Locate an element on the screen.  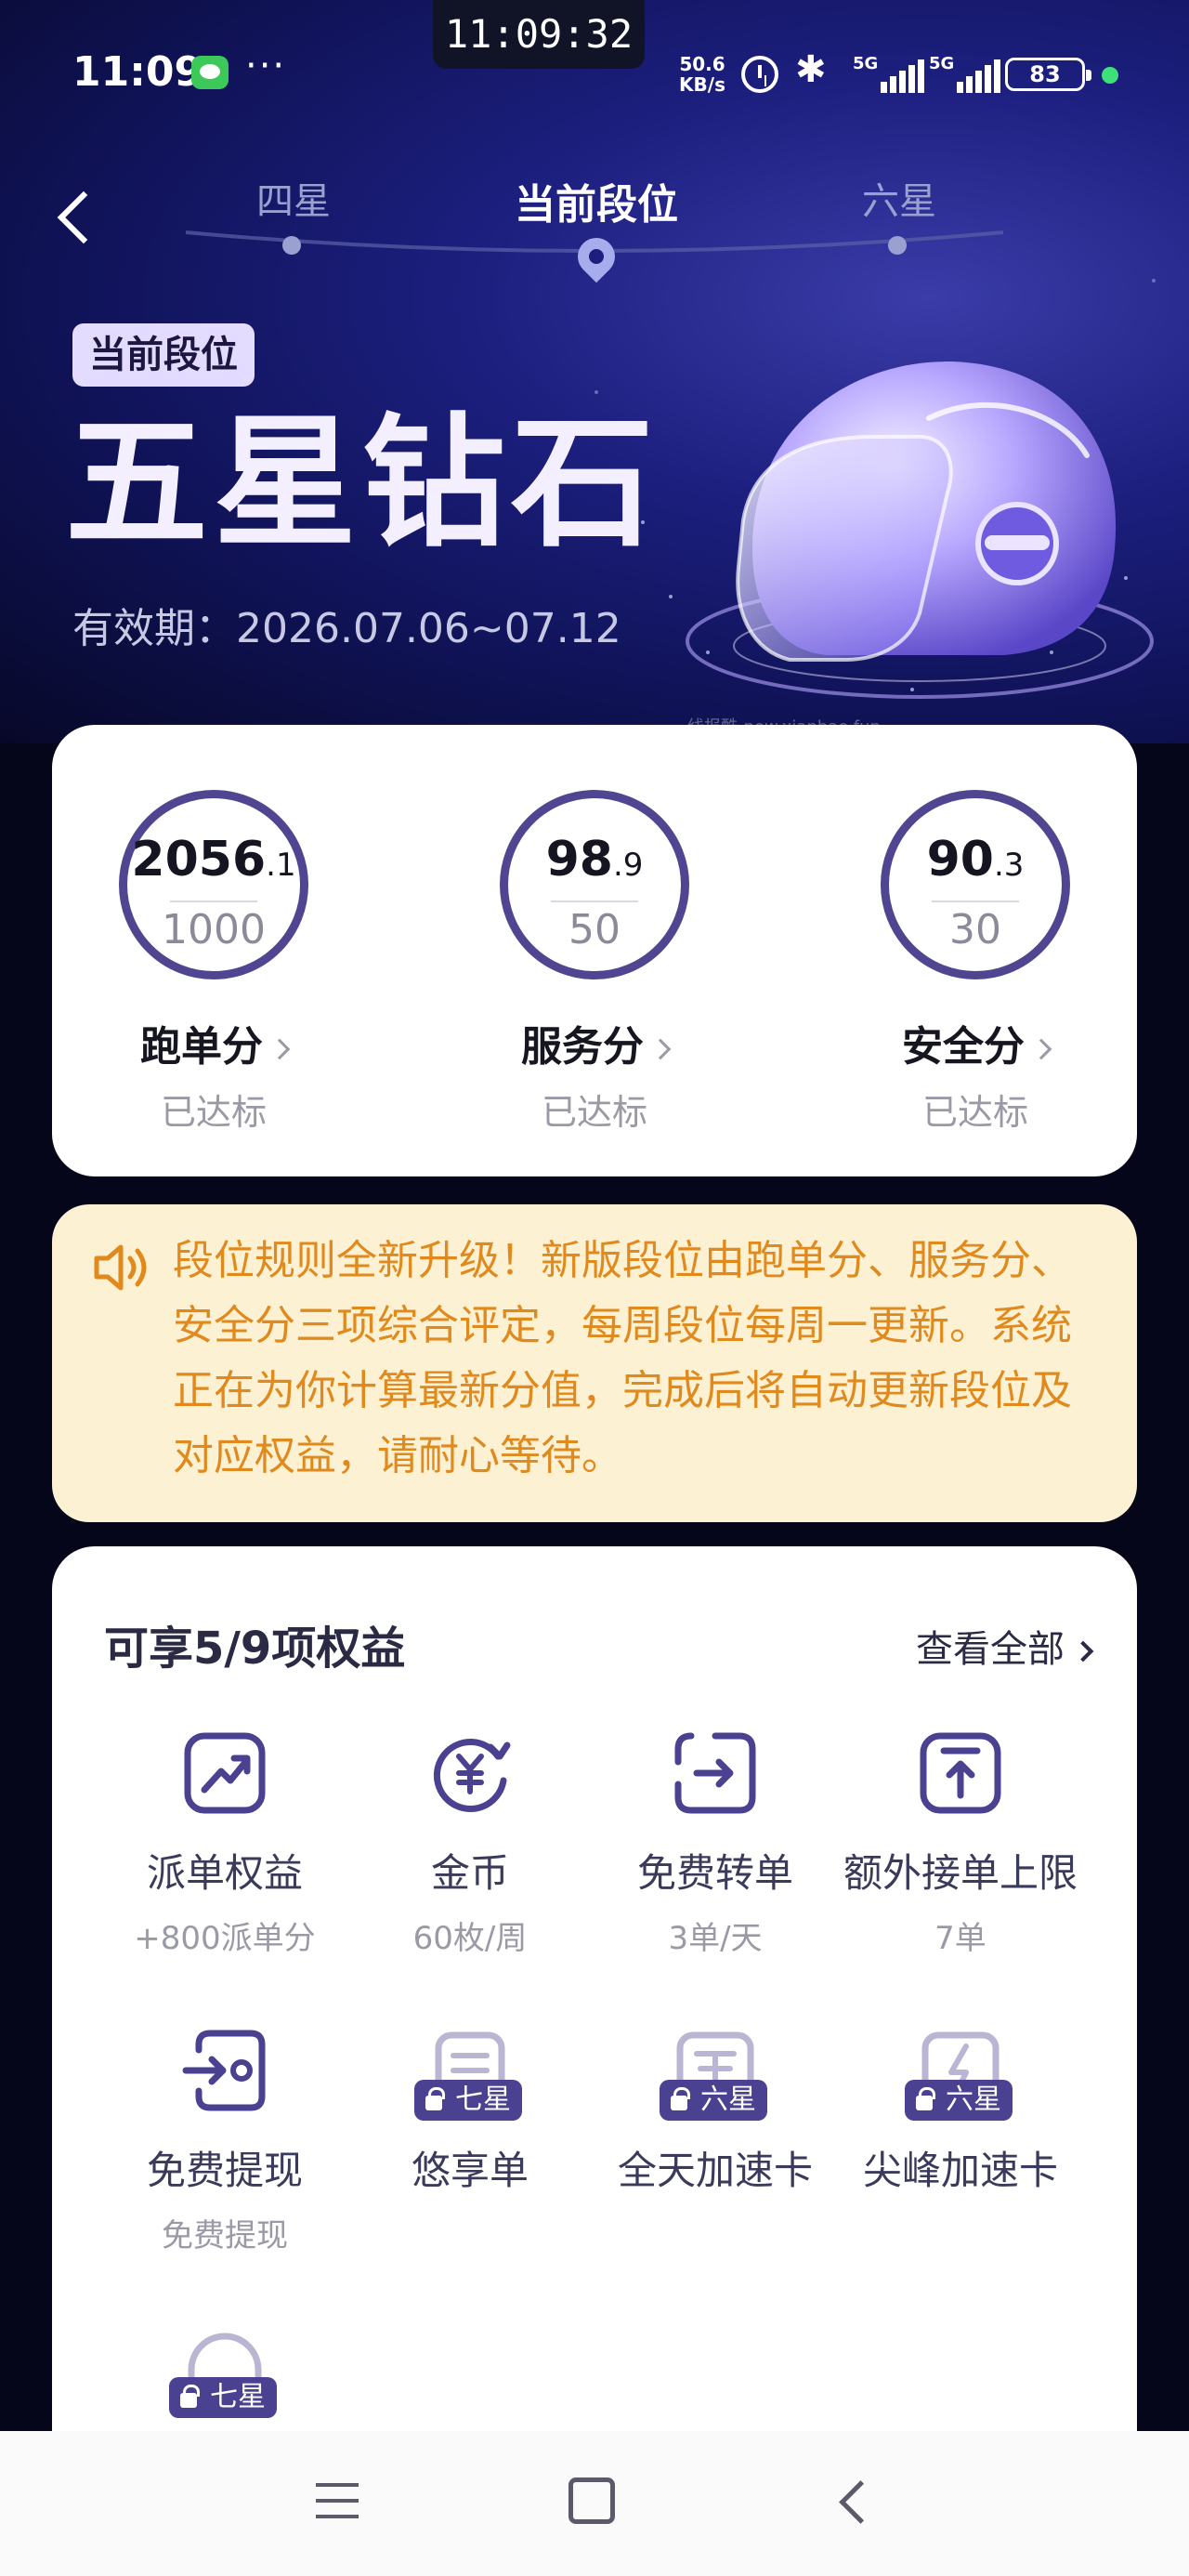
wechat-notification-icon is located at coordinates (210, 72).